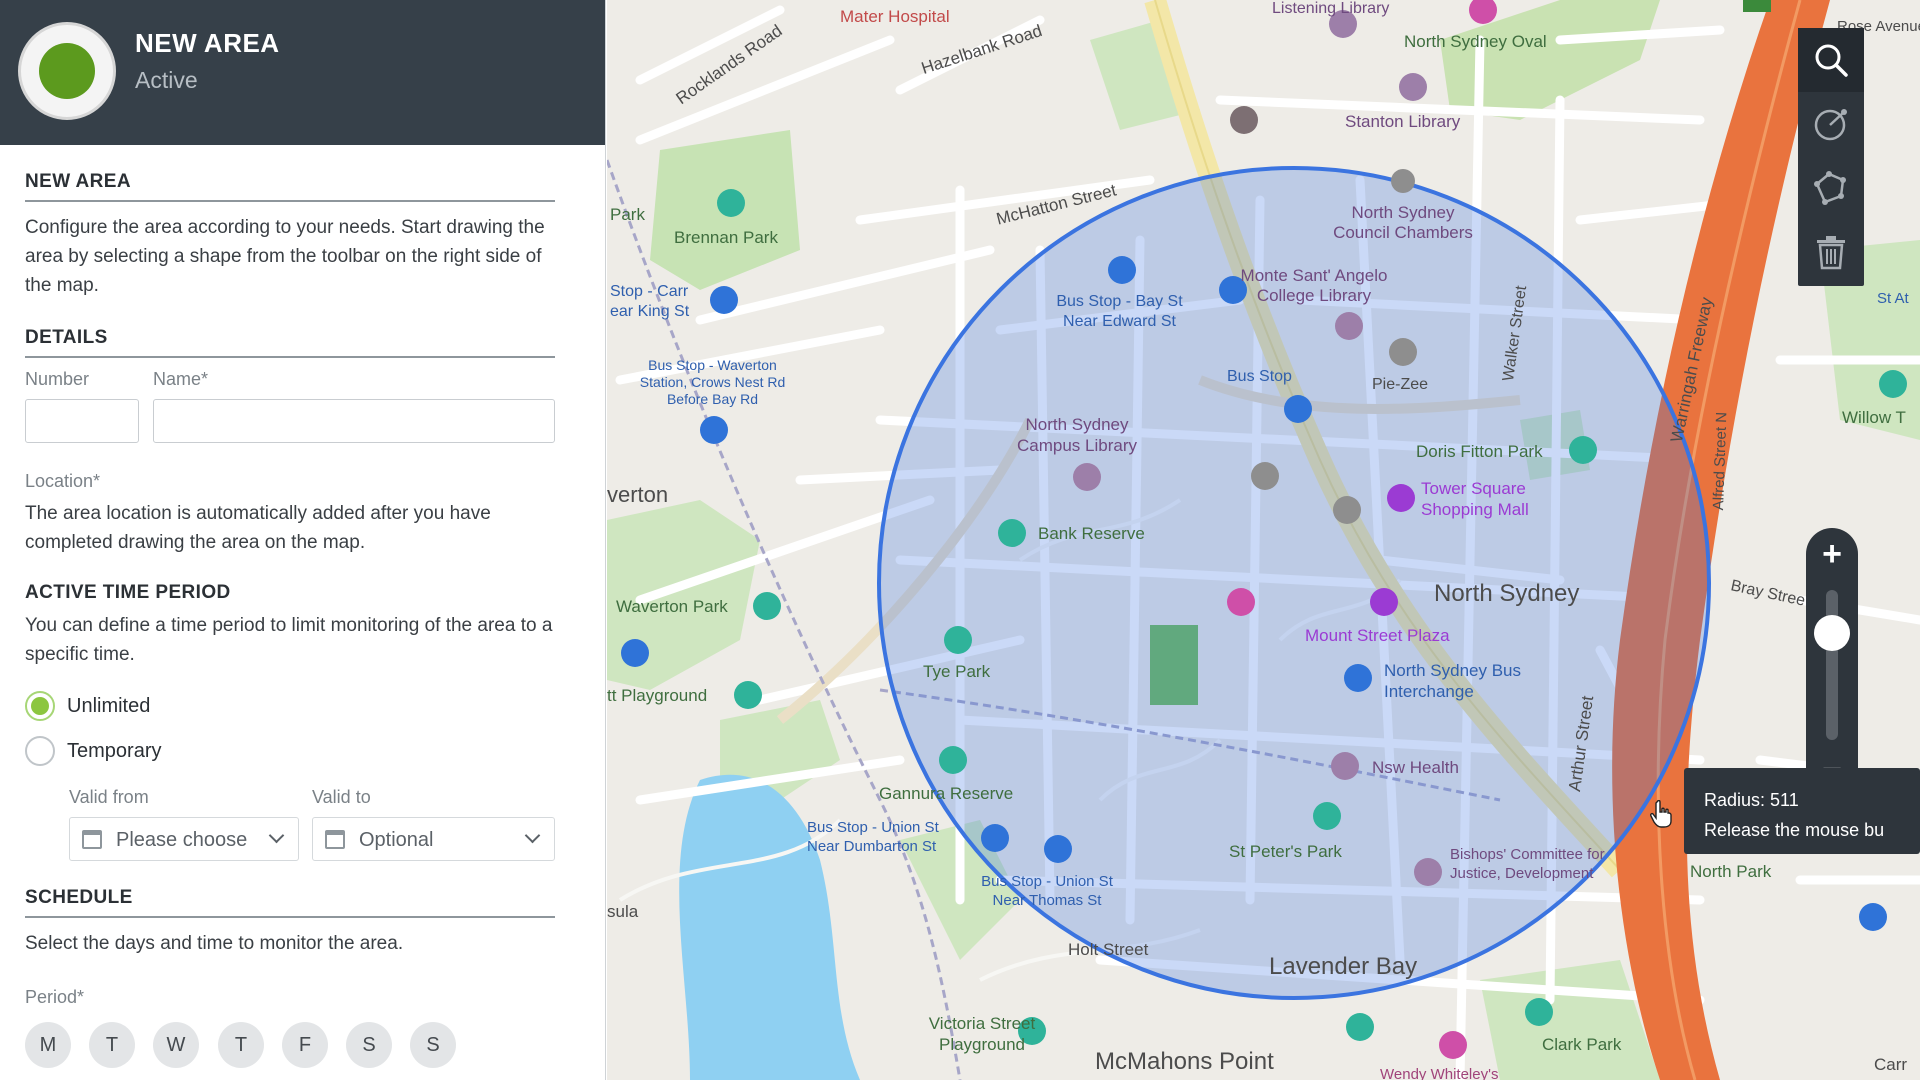 The width and height of the screenshot is (1920, 1080). Describe the element at coordinates (1831, 188) in the screenshot. I see `draw-polygon-tool-button` at that location.